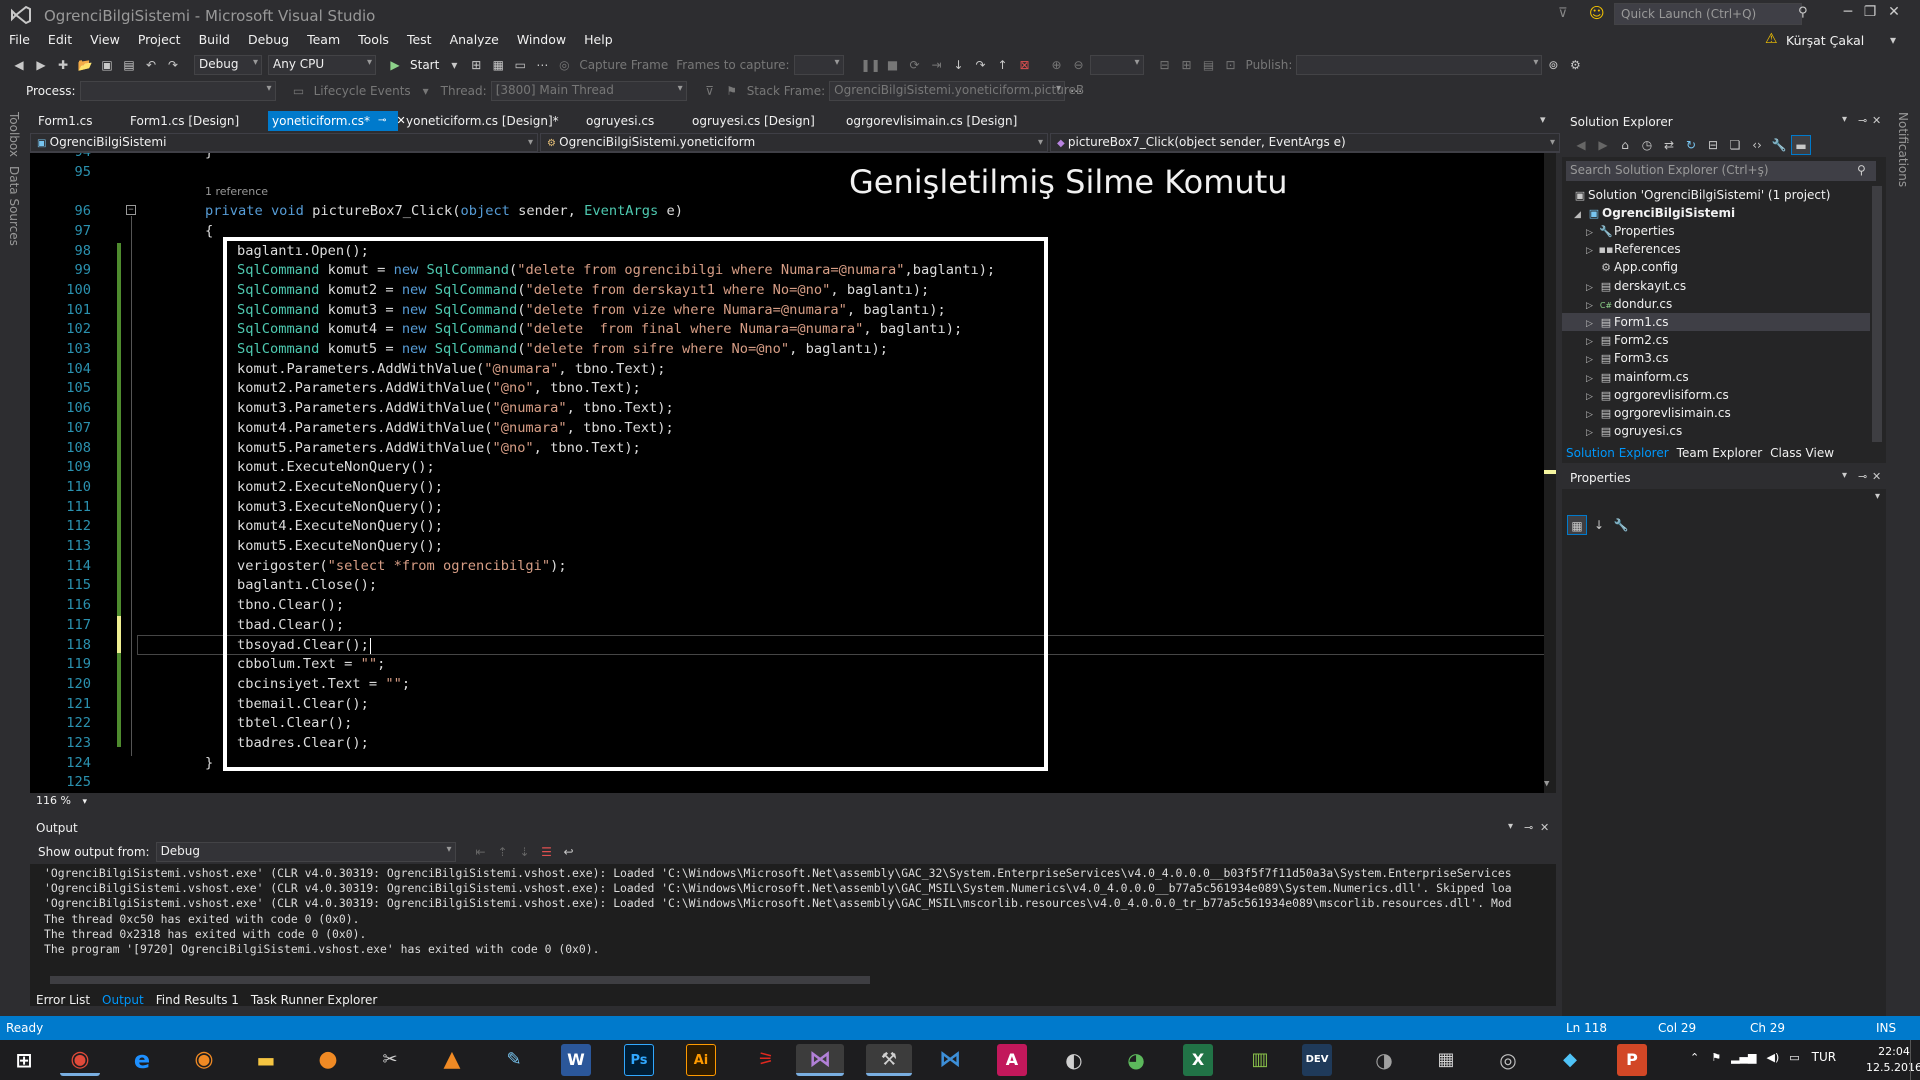  I want to click on close-icon: ✕, so click(1894, 14).